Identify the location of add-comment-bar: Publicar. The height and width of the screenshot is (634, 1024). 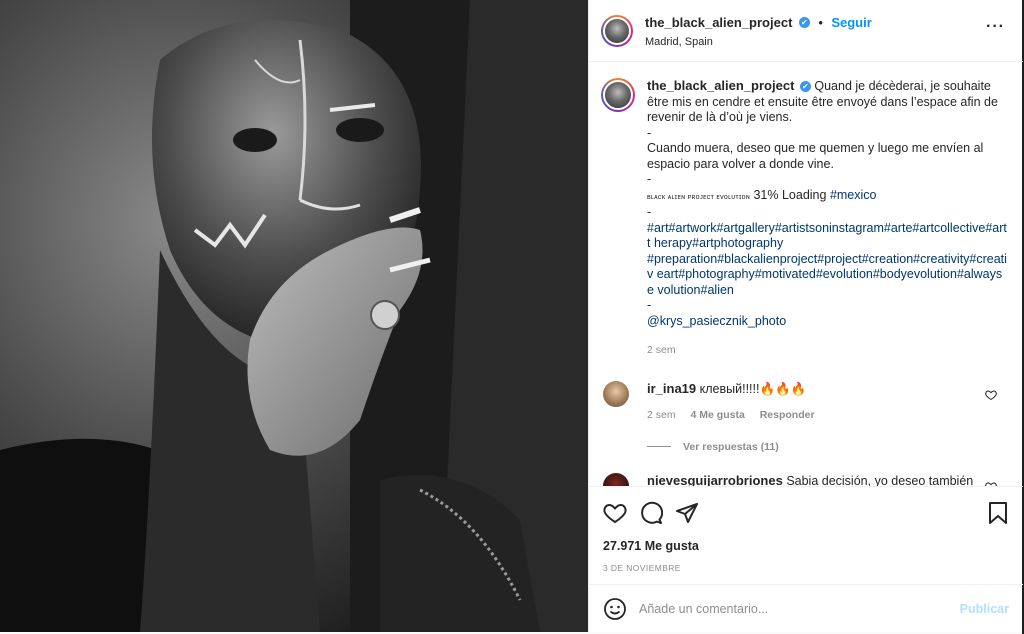
(806, 608).